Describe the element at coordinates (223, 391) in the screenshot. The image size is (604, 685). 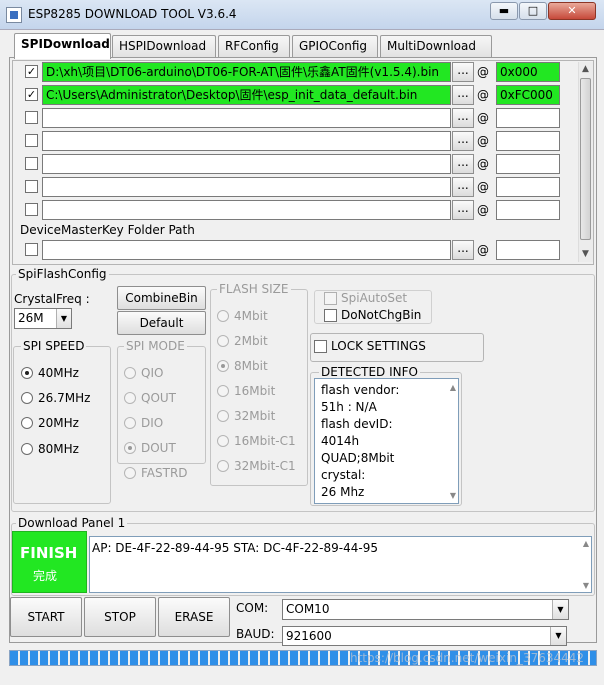
I see `flash-size-radio-16mbit` at that location.